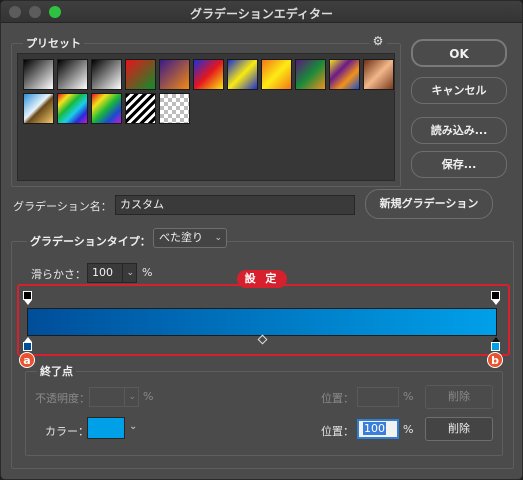 Image resolution: width=523 pixels, height=480 pixels. Describe the element at coordinates (337, 398) in the screenshot. I see `opacity-location-label: 位置：` at that location.